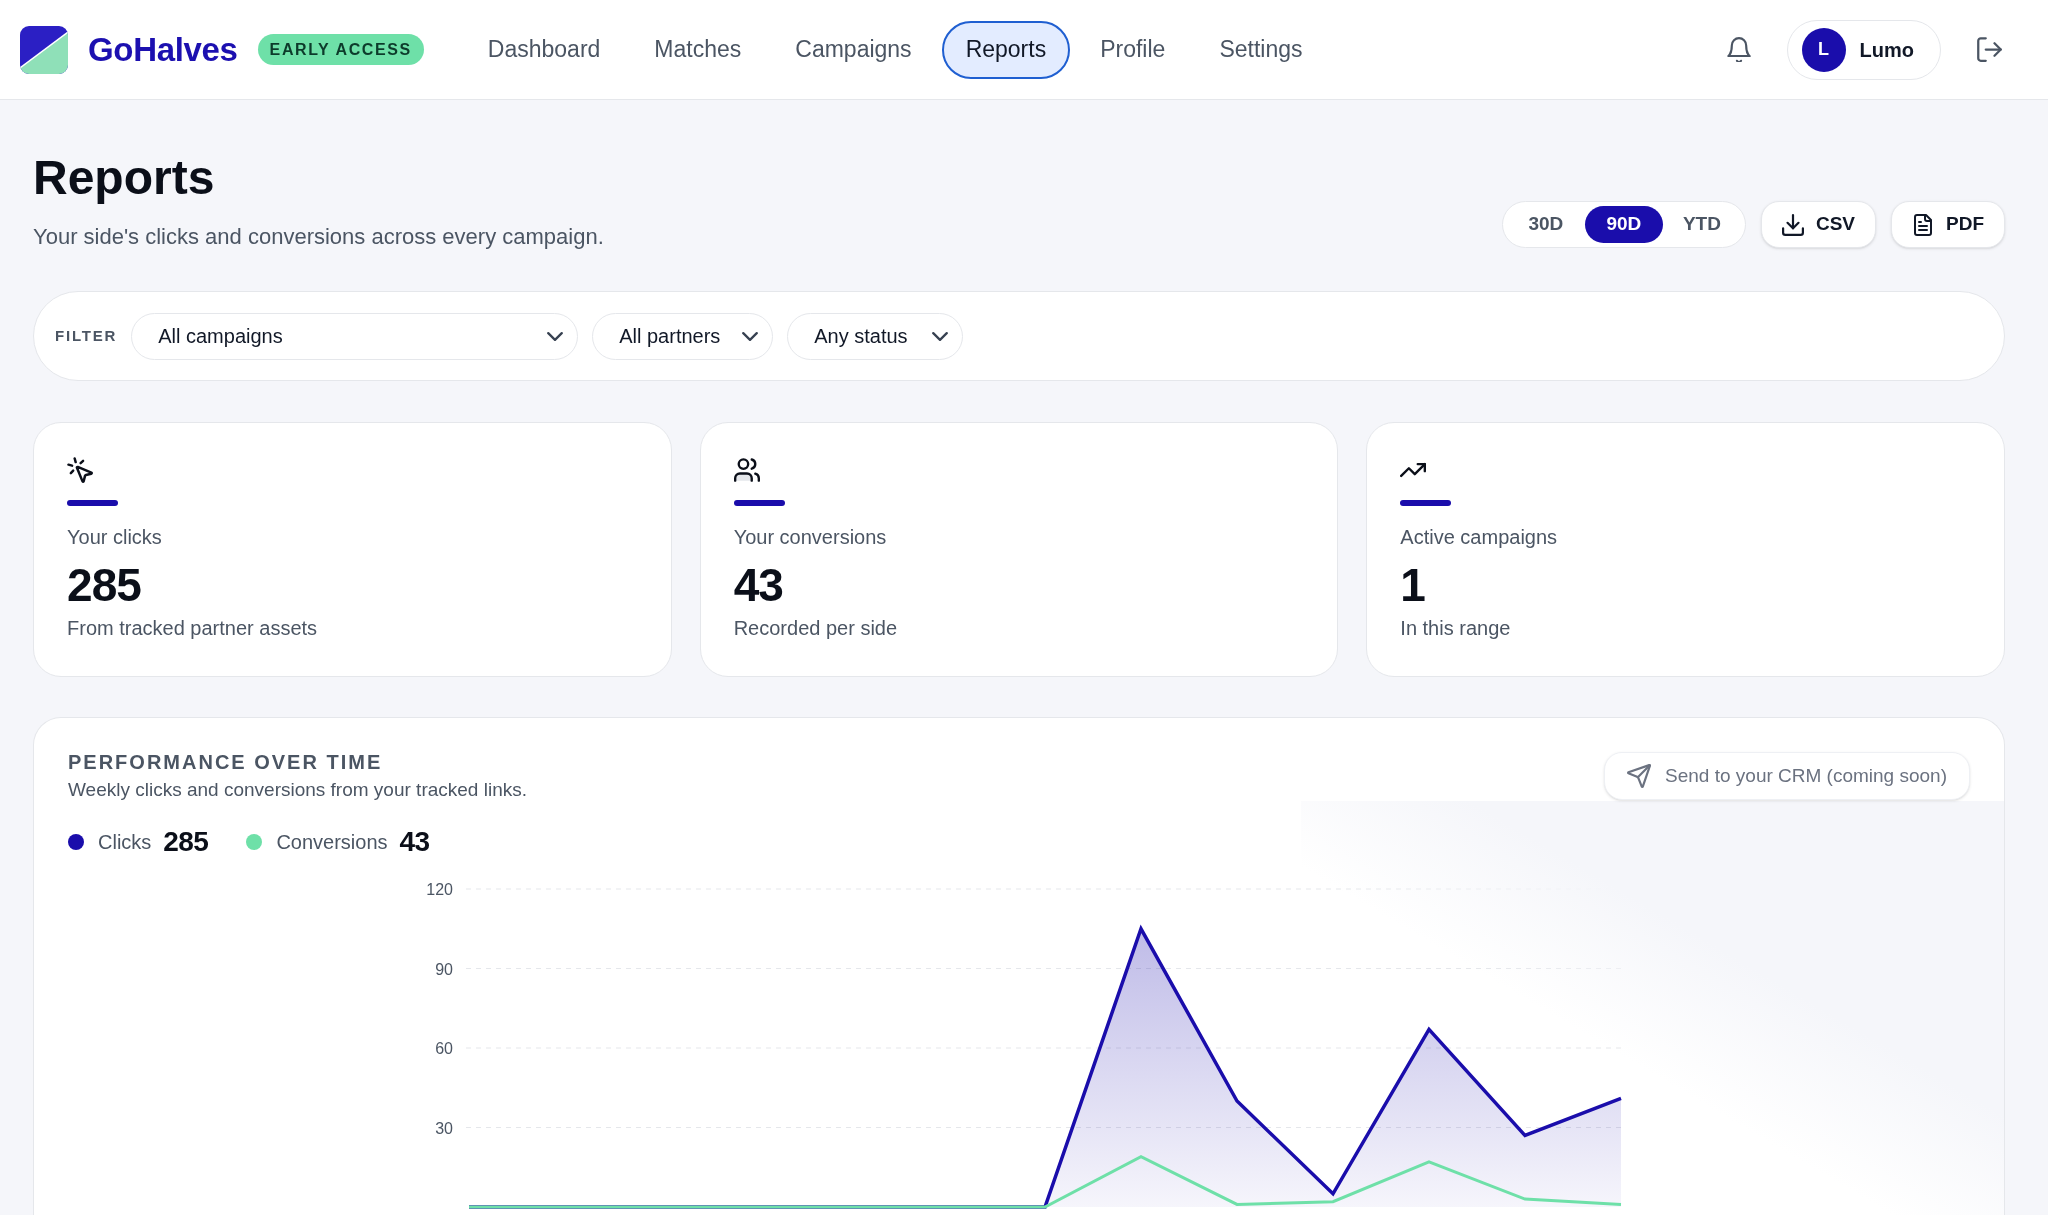 The width and height of the screenshot is (2048, 1215). I want to click on page-title: Reports, so click(124, 178).